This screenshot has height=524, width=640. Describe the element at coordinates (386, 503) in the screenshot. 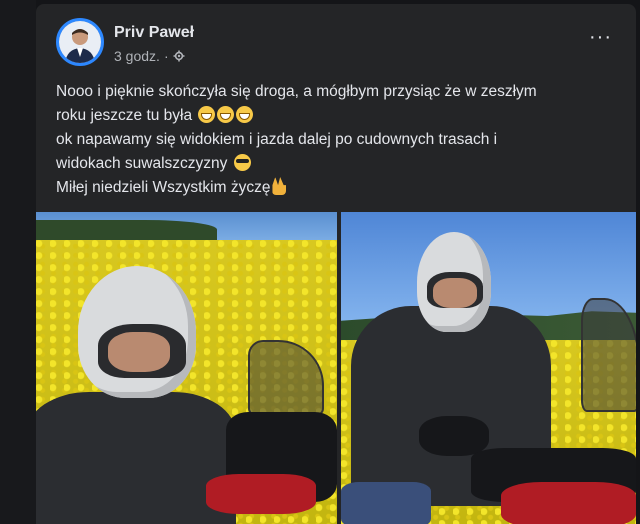

I see `rider-jeans` at that location.